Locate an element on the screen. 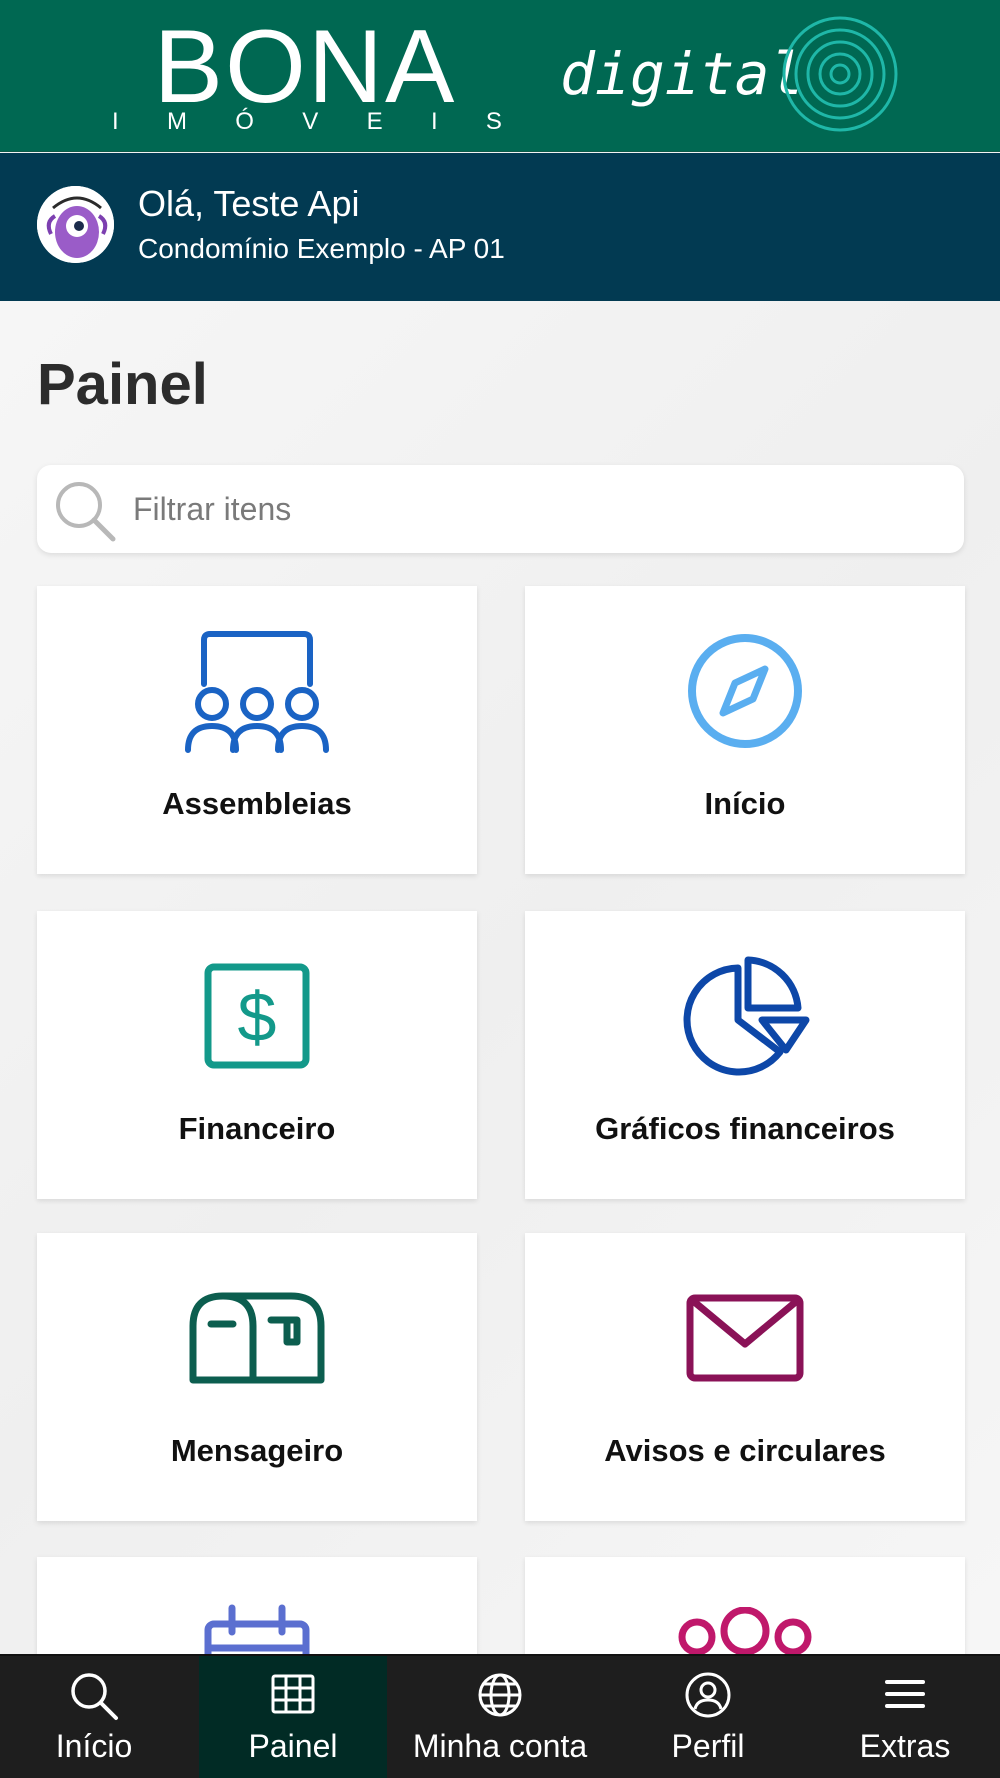  tile-label: Avisos e circulares is located at coordinates (745, 1450).